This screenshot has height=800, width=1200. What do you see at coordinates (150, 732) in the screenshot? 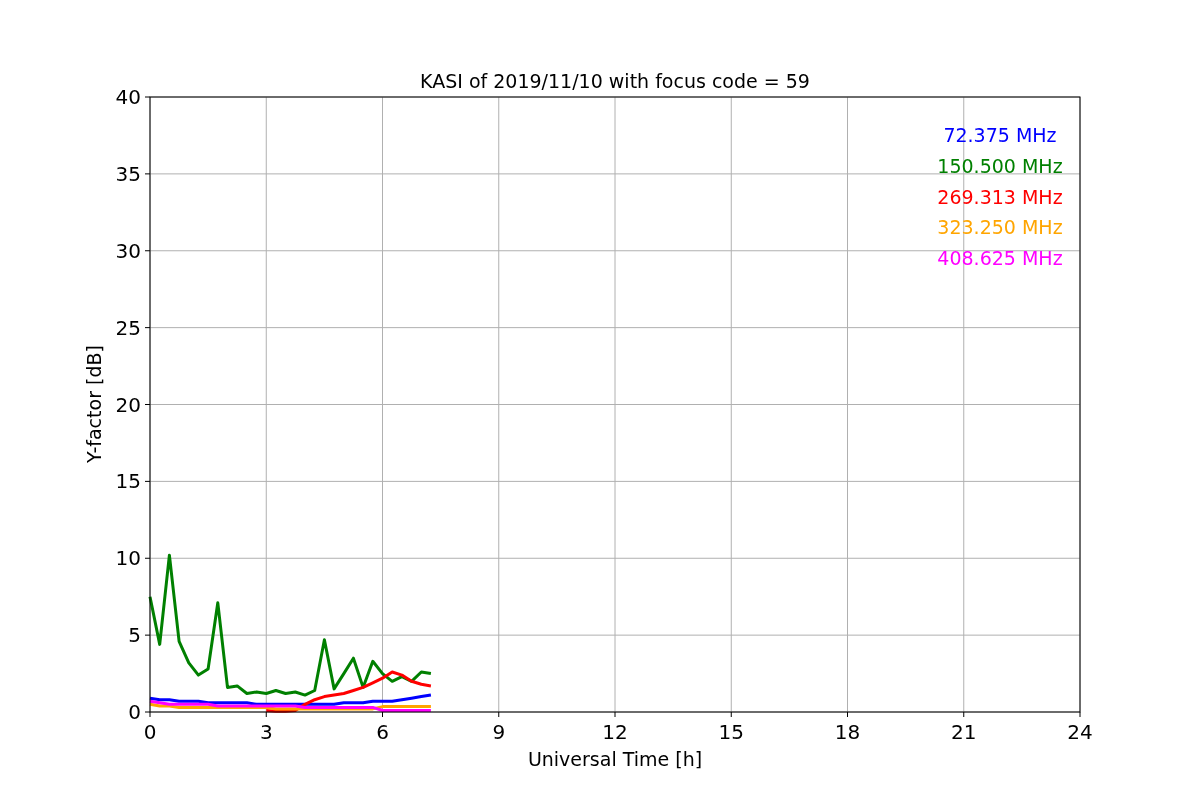
I see `x-tick-label: 0` at bounding box center [150, 732].